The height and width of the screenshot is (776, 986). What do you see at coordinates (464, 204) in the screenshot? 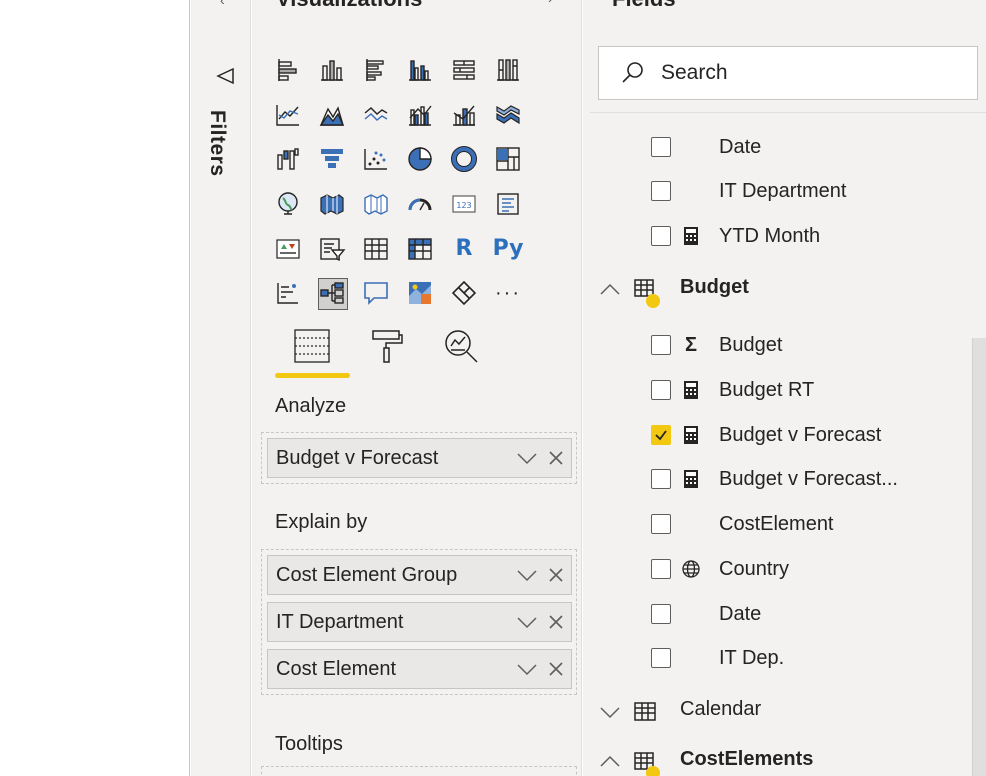
I see `card-icon: 123` at bounding box center [464, 204].